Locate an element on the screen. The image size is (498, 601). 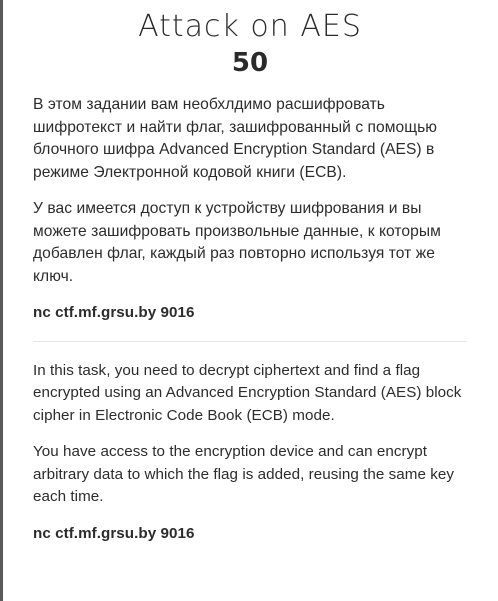
connection-command-ru: nc ctf.mf.grsu.by 9016 is located at coordinates (250, 313).